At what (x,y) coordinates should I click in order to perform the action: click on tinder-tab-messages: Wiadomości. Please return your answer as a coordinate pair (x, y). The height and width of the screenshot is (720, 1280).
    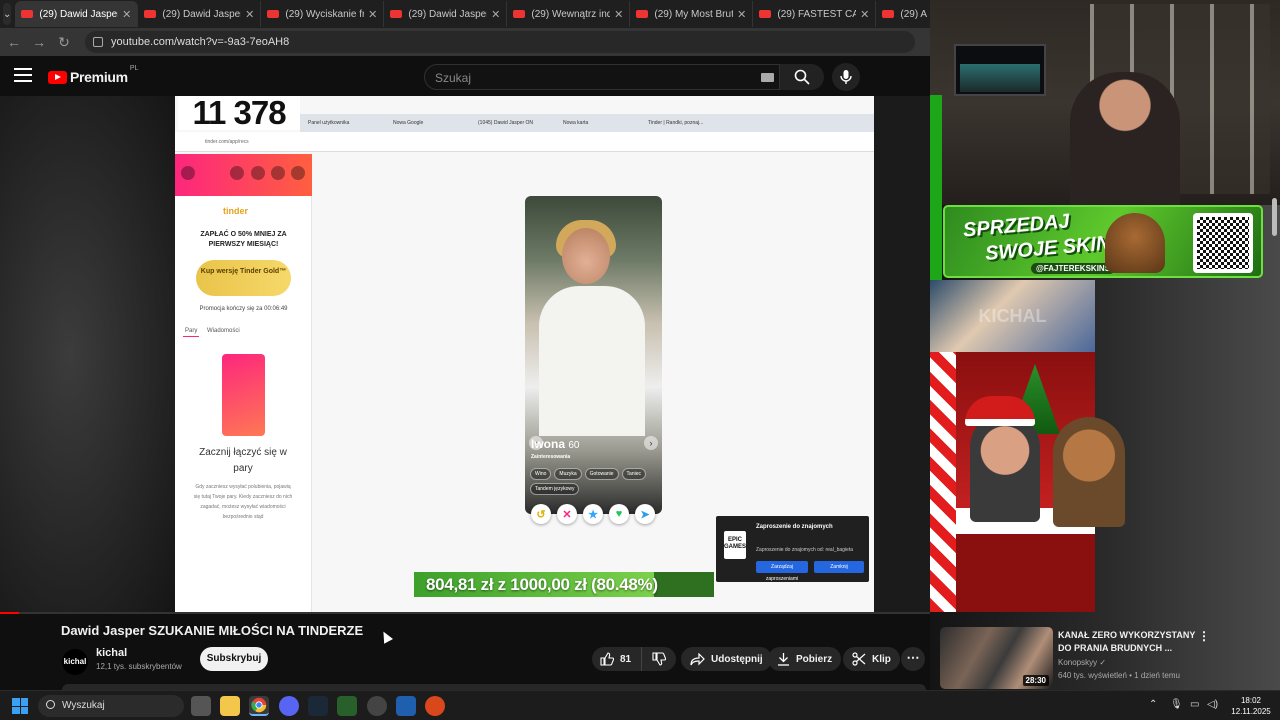
    Looking at the image, I should click on (223, 331).